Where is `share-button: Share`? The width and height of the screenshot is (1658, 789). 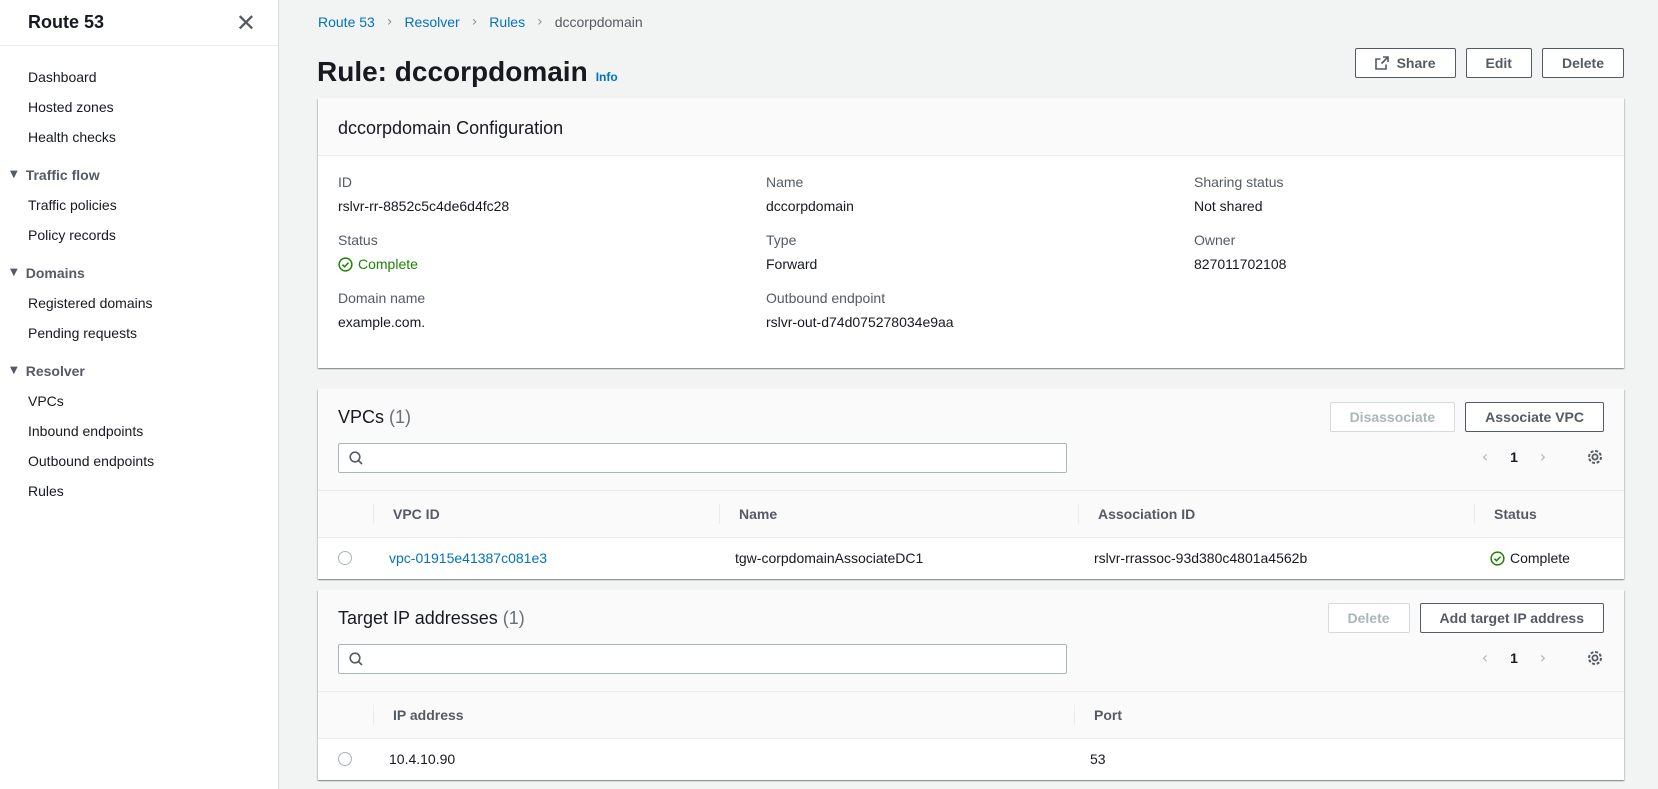
share-button: Share is located at coordinates (1405, 63).